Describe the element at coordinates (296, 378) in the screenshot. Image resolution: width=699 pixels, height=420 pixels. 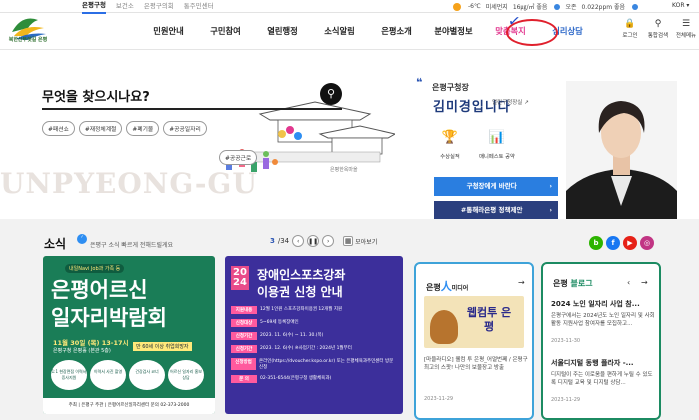
I see `row-value: 02-351-6544(은평구청 생활체육과)` at that location.